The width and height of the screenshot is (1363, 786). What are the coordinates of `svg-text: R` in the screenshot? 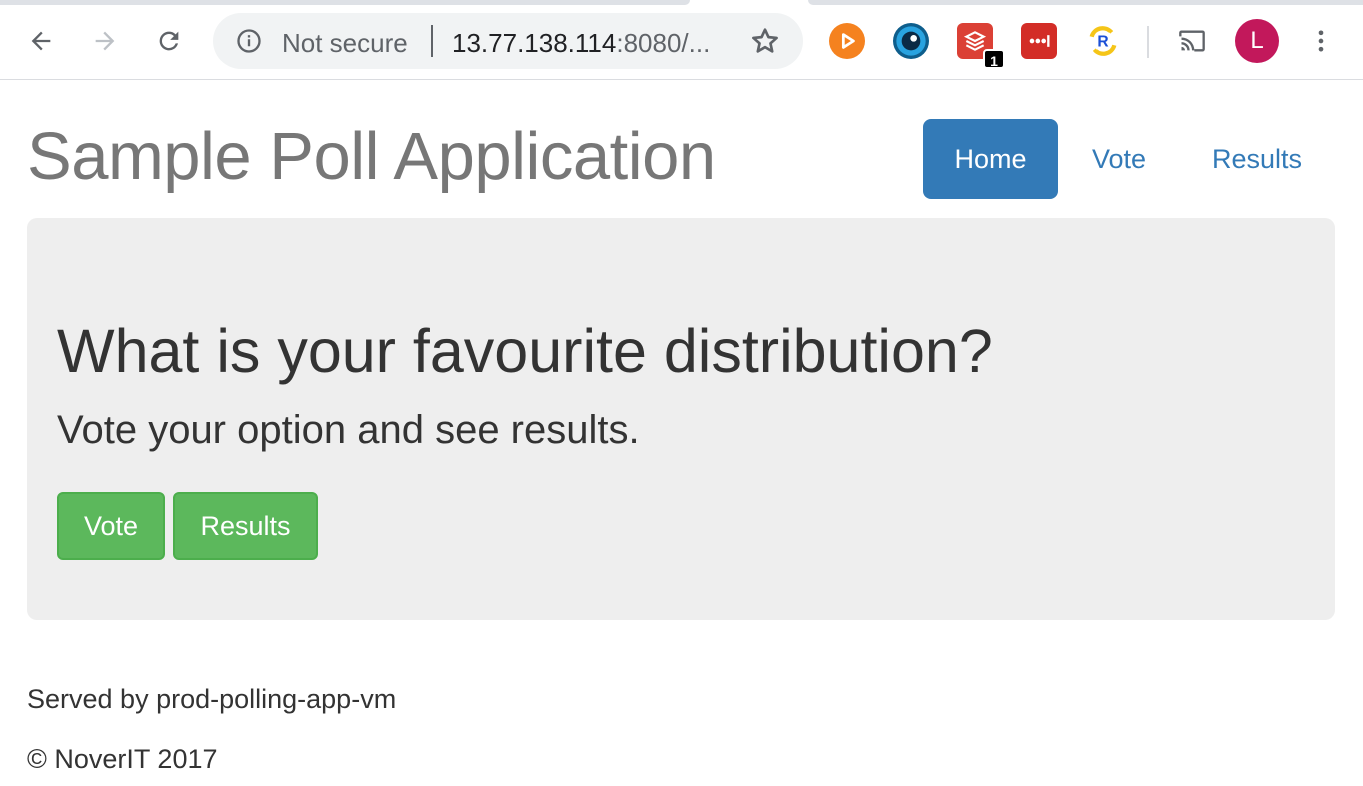 It's located at (1102, 42).